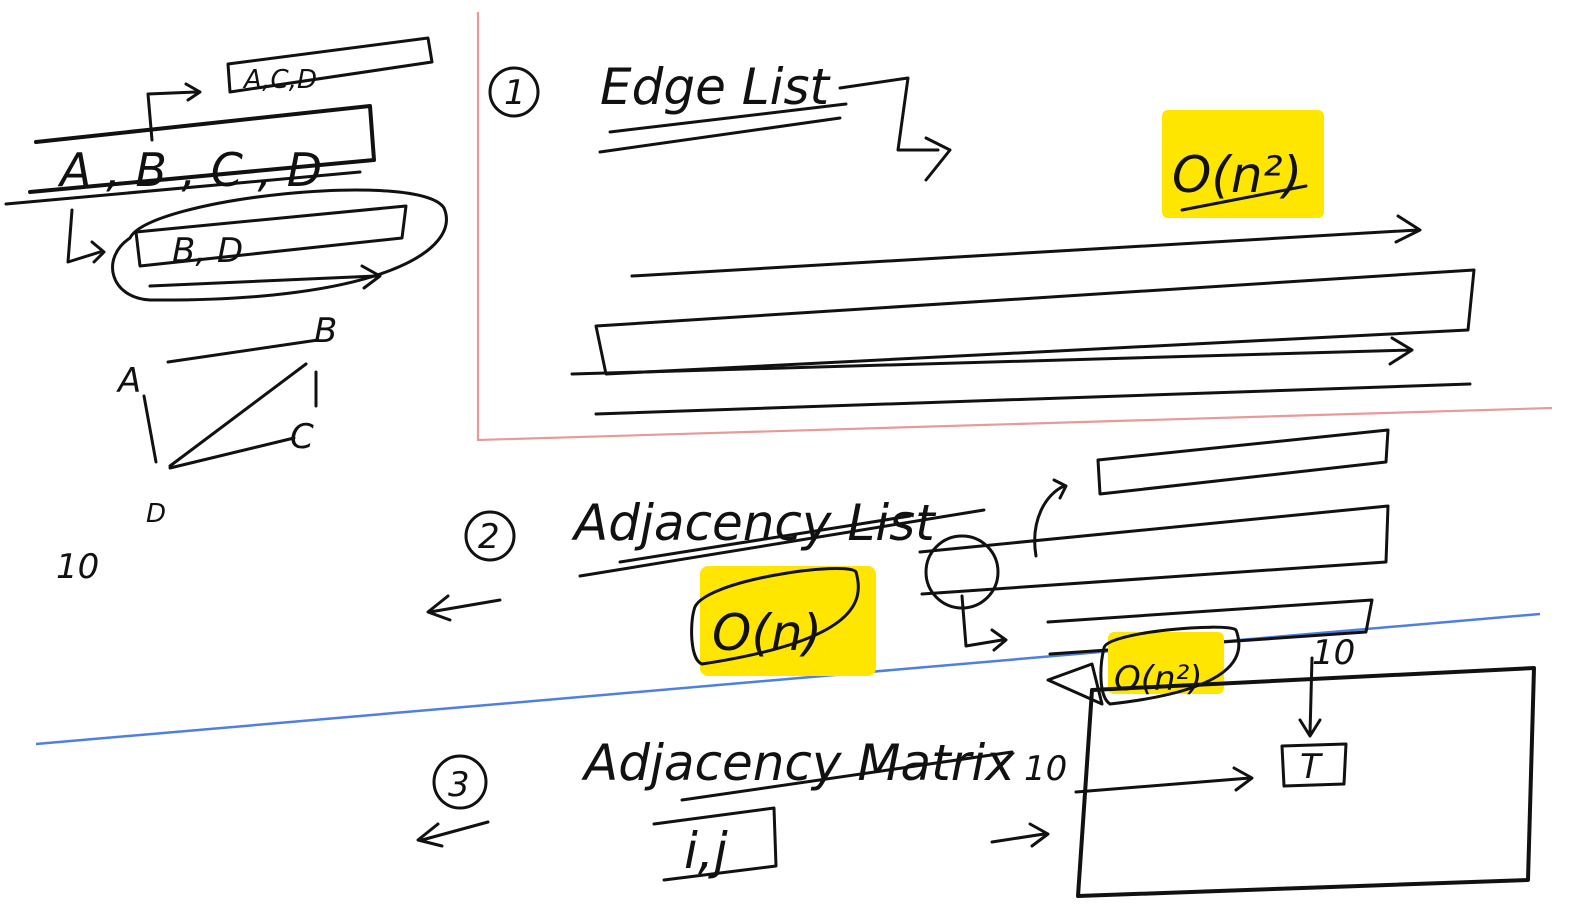 Image resolution: width=1590 pixels, height=924 pixels. I want to click on section-3-left-arrow, so click(453, 834).